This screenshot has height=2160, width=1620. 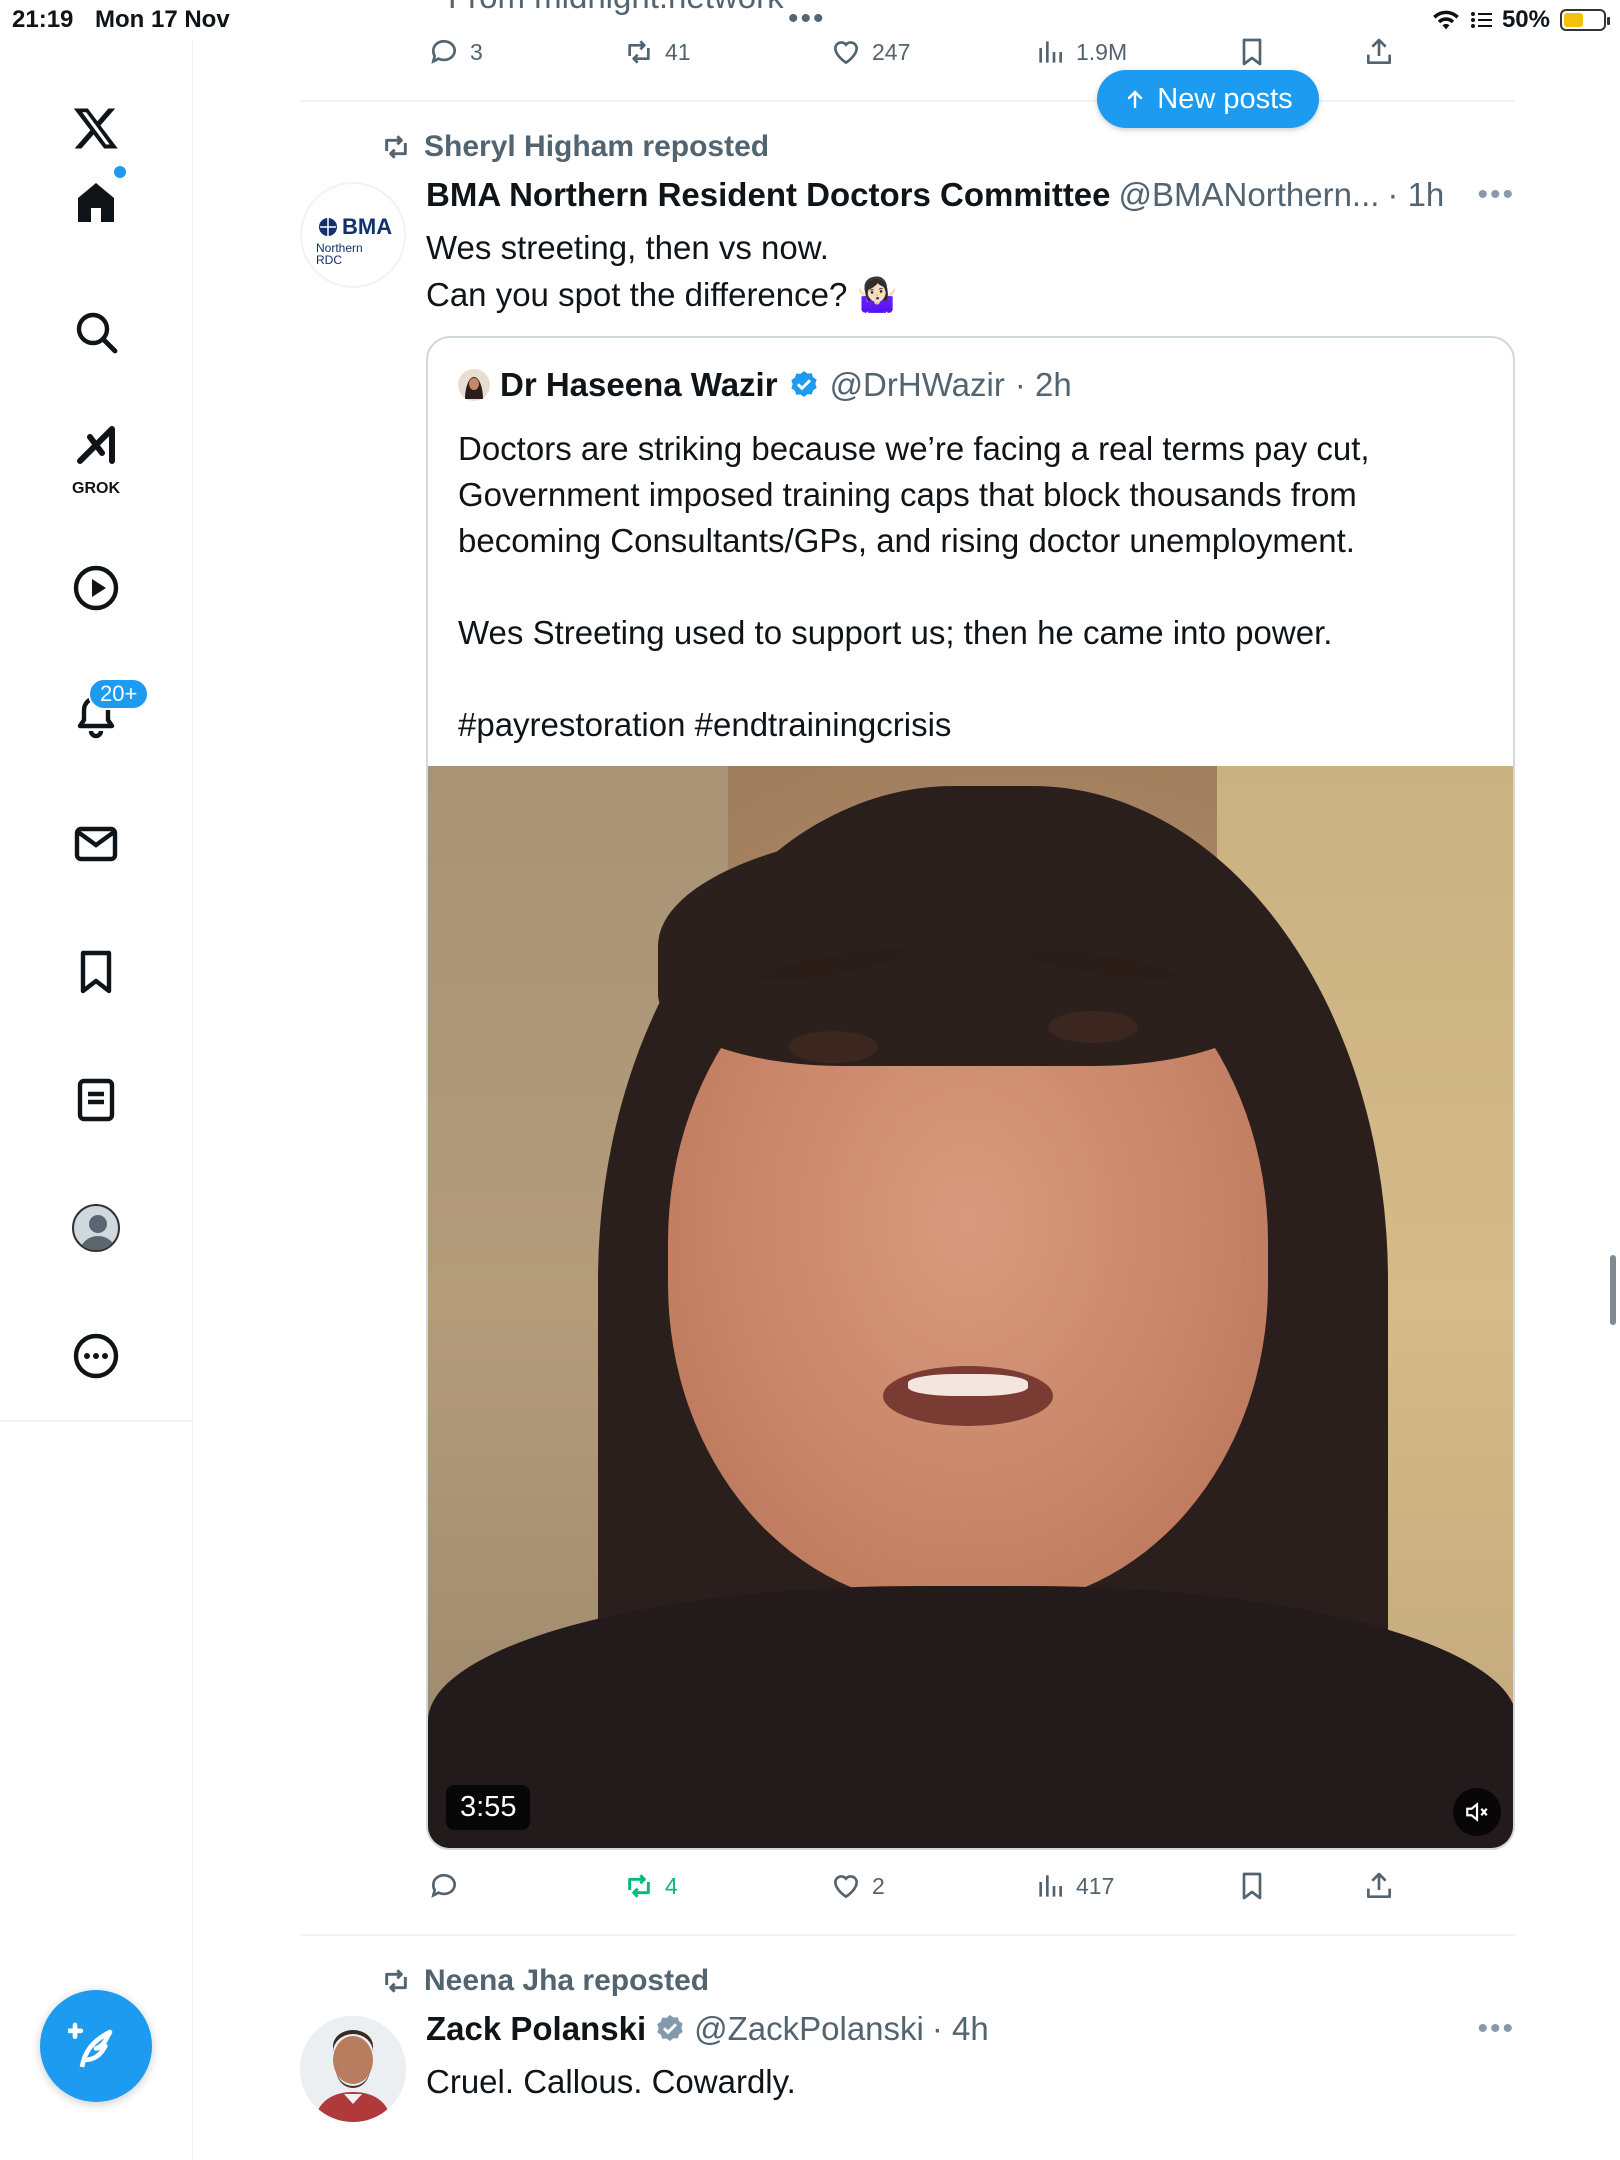 What do you see at coordinates (678, 51) in the screenshot?
I see `repost-count: 41` at bounding box center [678, 51].